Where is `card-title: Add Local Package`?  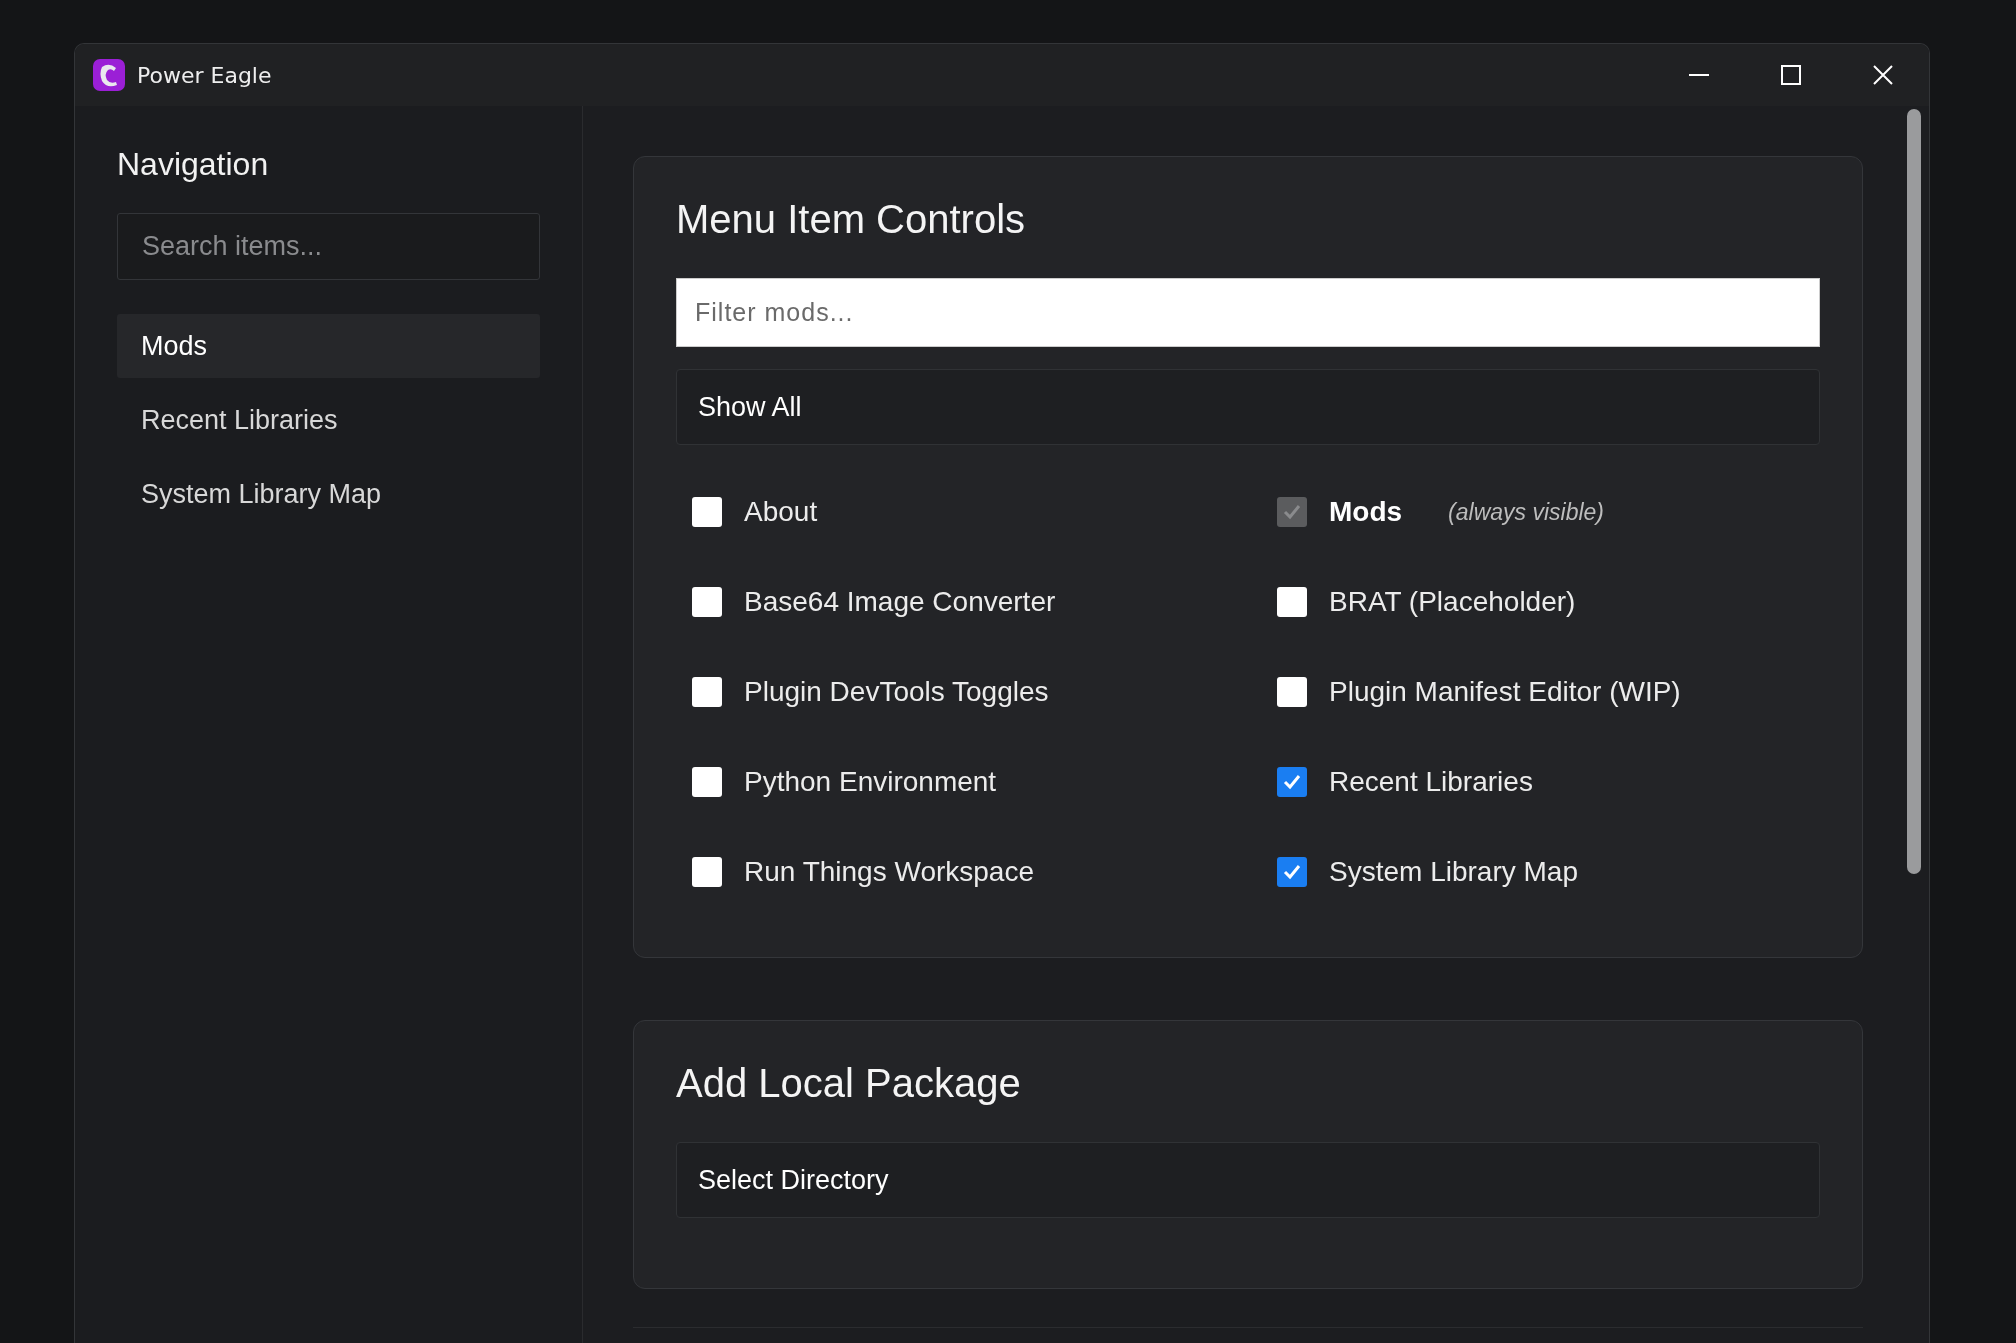
card-title: Add Local Package is located at coordinates (849, 1083).